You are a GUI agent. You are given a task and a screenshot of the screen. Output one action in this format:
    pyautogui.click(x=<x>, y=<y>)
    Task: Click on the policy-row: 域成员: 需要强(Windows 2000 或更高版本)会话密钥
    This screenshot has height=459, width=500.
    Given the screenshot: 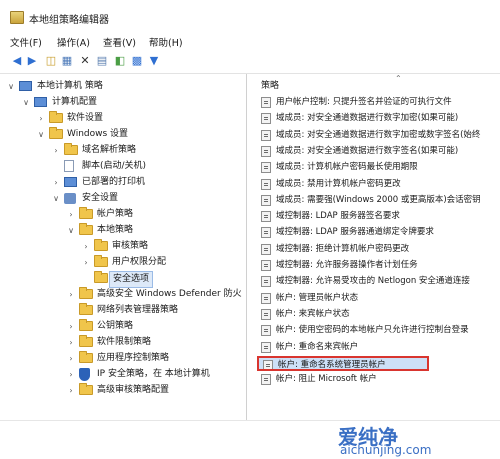 What is the action you would take?
    pyautogui.click(x=378, y=200)
    